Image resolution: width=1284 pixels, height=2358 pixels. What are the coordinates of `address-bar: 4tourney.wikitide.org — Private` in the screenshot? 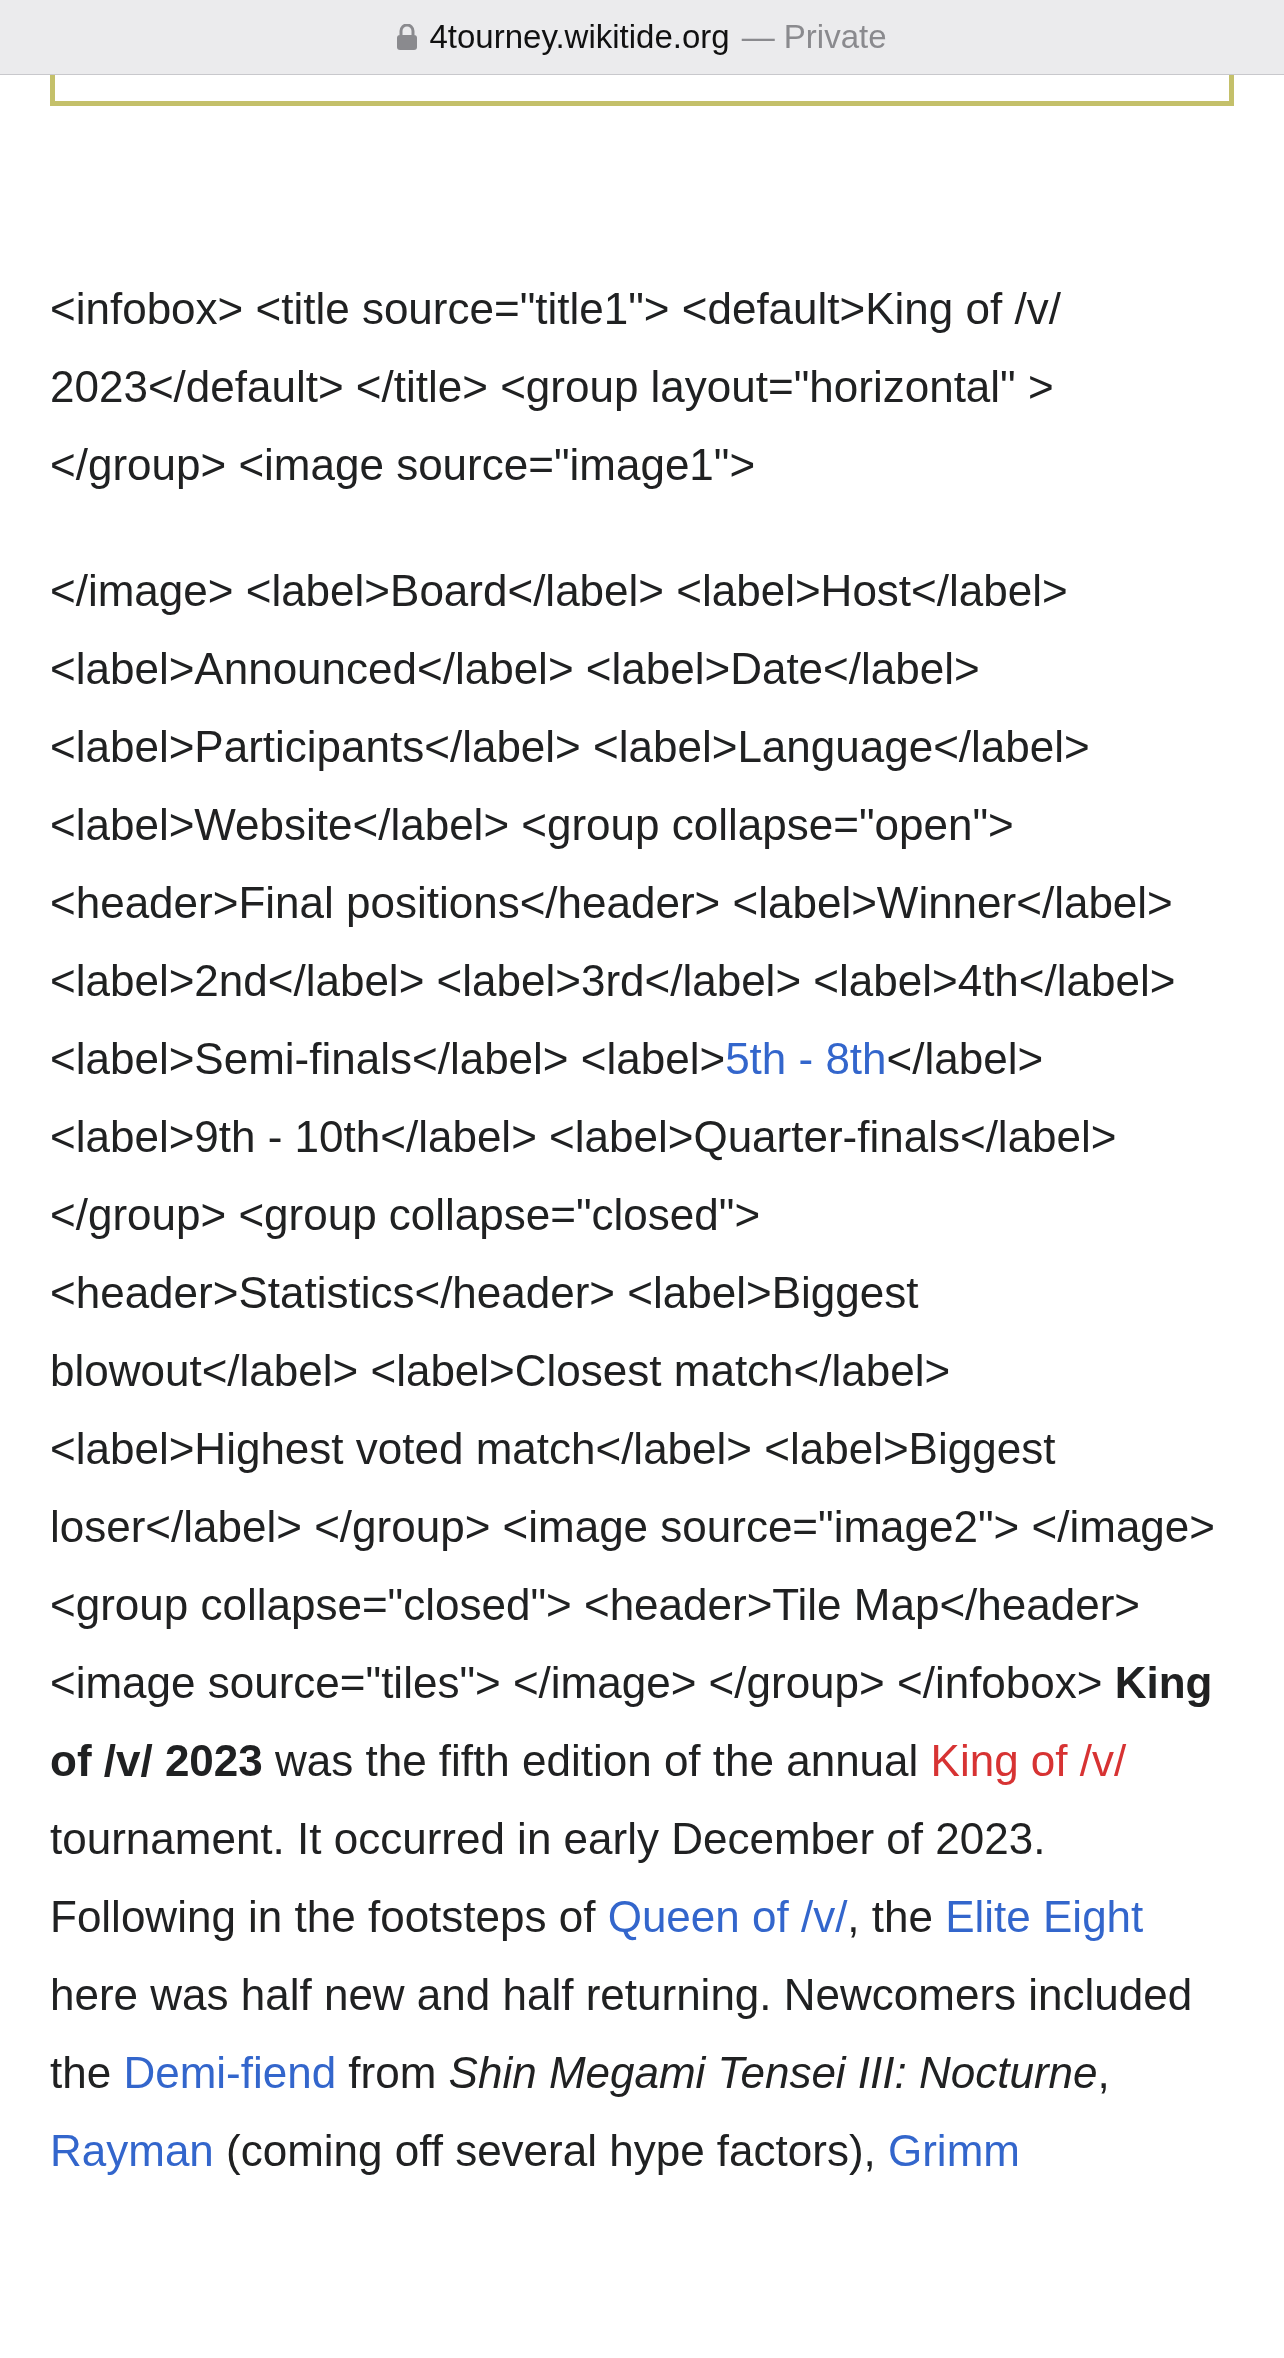 It's located at (642, 37).